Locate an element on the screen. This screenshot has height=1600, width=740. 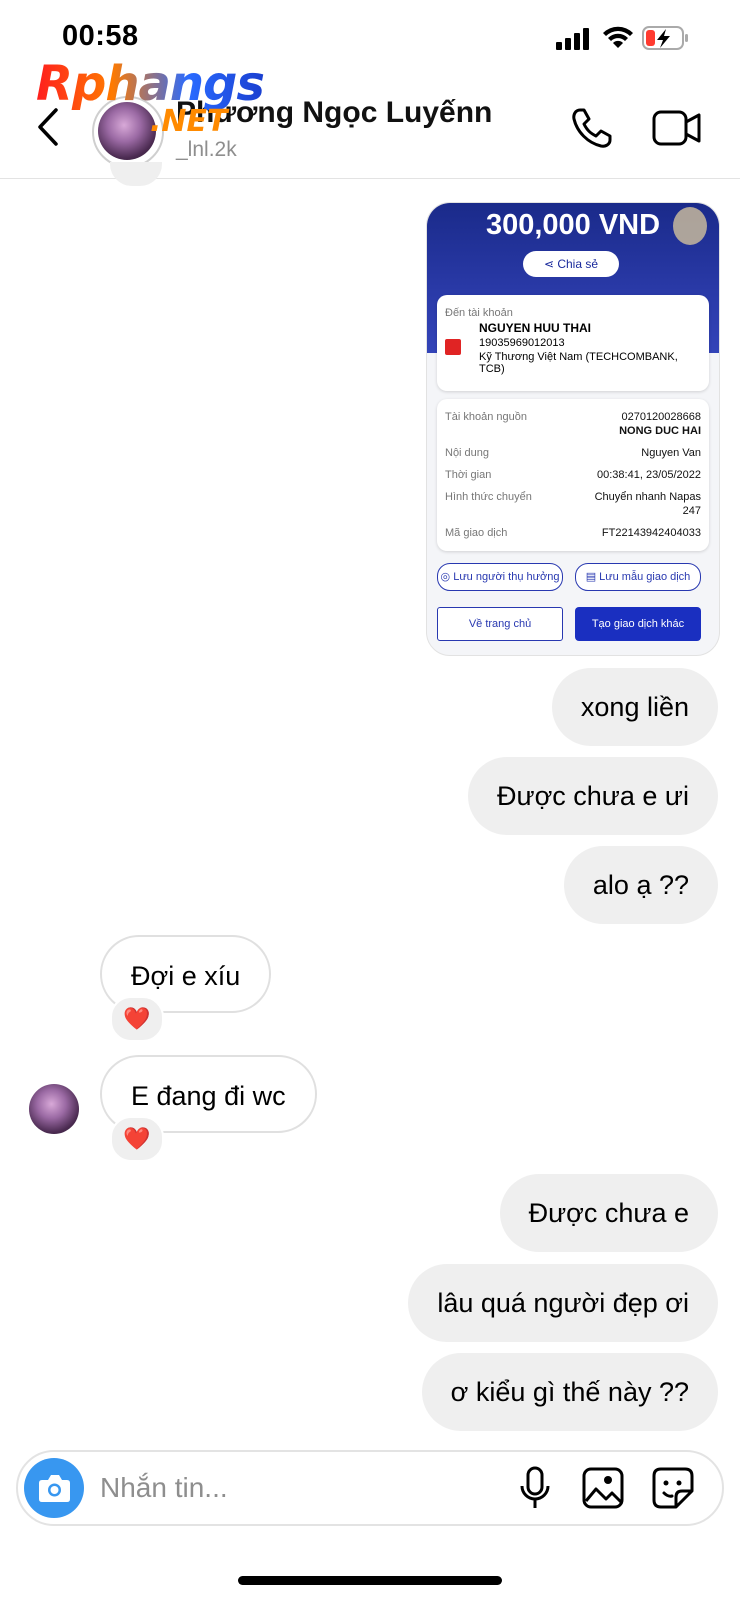
cut-off-reaction is located at coordinates (136, 174).